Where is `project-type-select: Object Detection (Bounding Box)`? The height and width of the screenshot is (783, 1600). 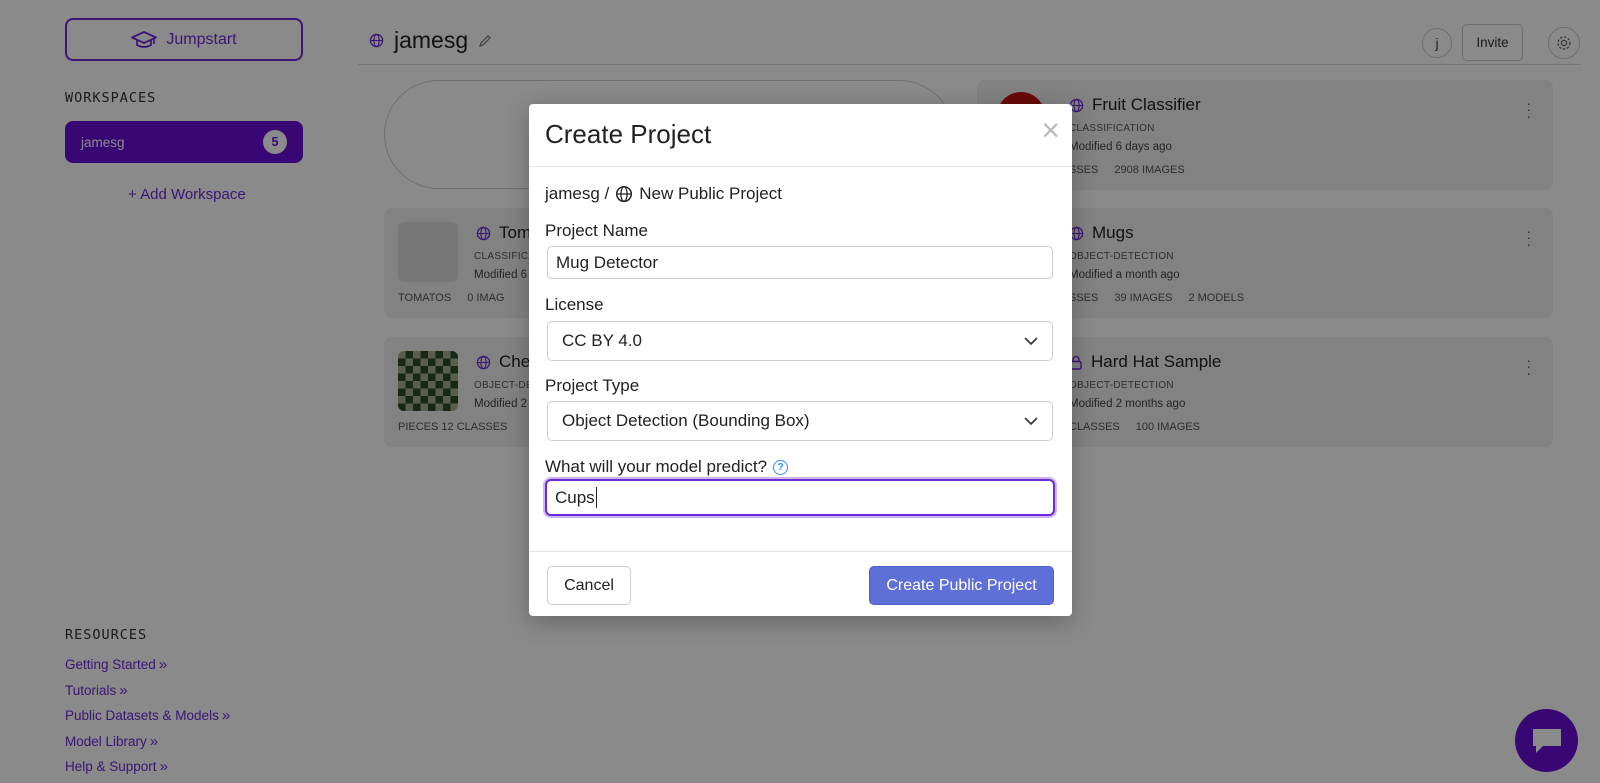
project-type-select: Object Detection (Bounding Box) is located at coordinates (800, 421).